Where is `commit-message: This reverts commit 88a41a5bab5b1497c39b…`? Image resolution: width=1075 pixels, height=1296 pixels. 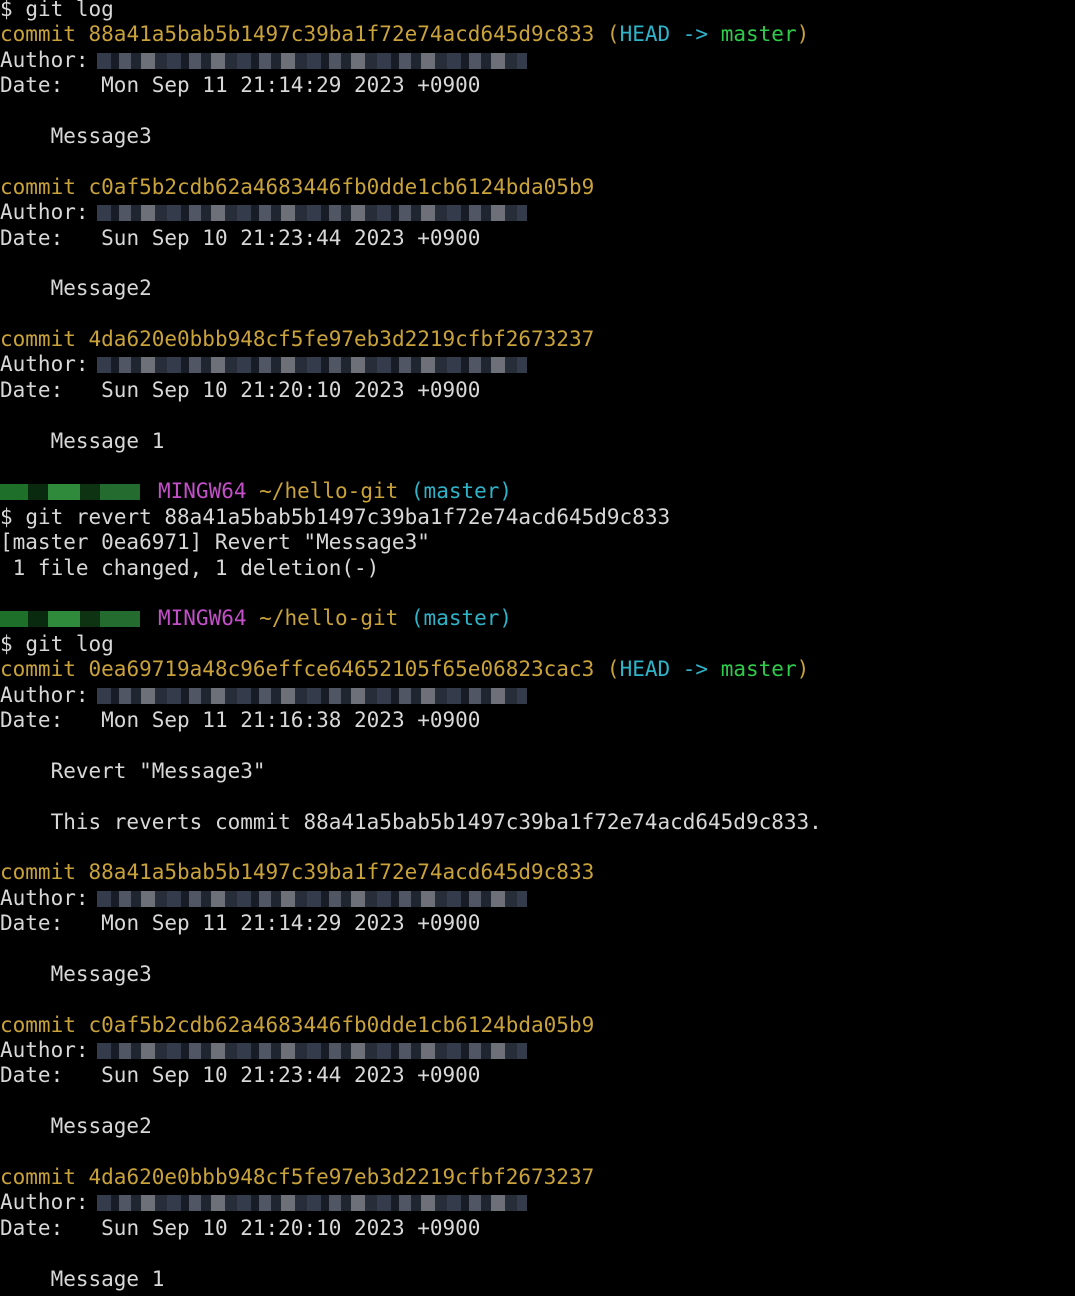
commit-message: This reverts commit 88a41a5bab5b1497c39b… is located at coordinates (537, 822).